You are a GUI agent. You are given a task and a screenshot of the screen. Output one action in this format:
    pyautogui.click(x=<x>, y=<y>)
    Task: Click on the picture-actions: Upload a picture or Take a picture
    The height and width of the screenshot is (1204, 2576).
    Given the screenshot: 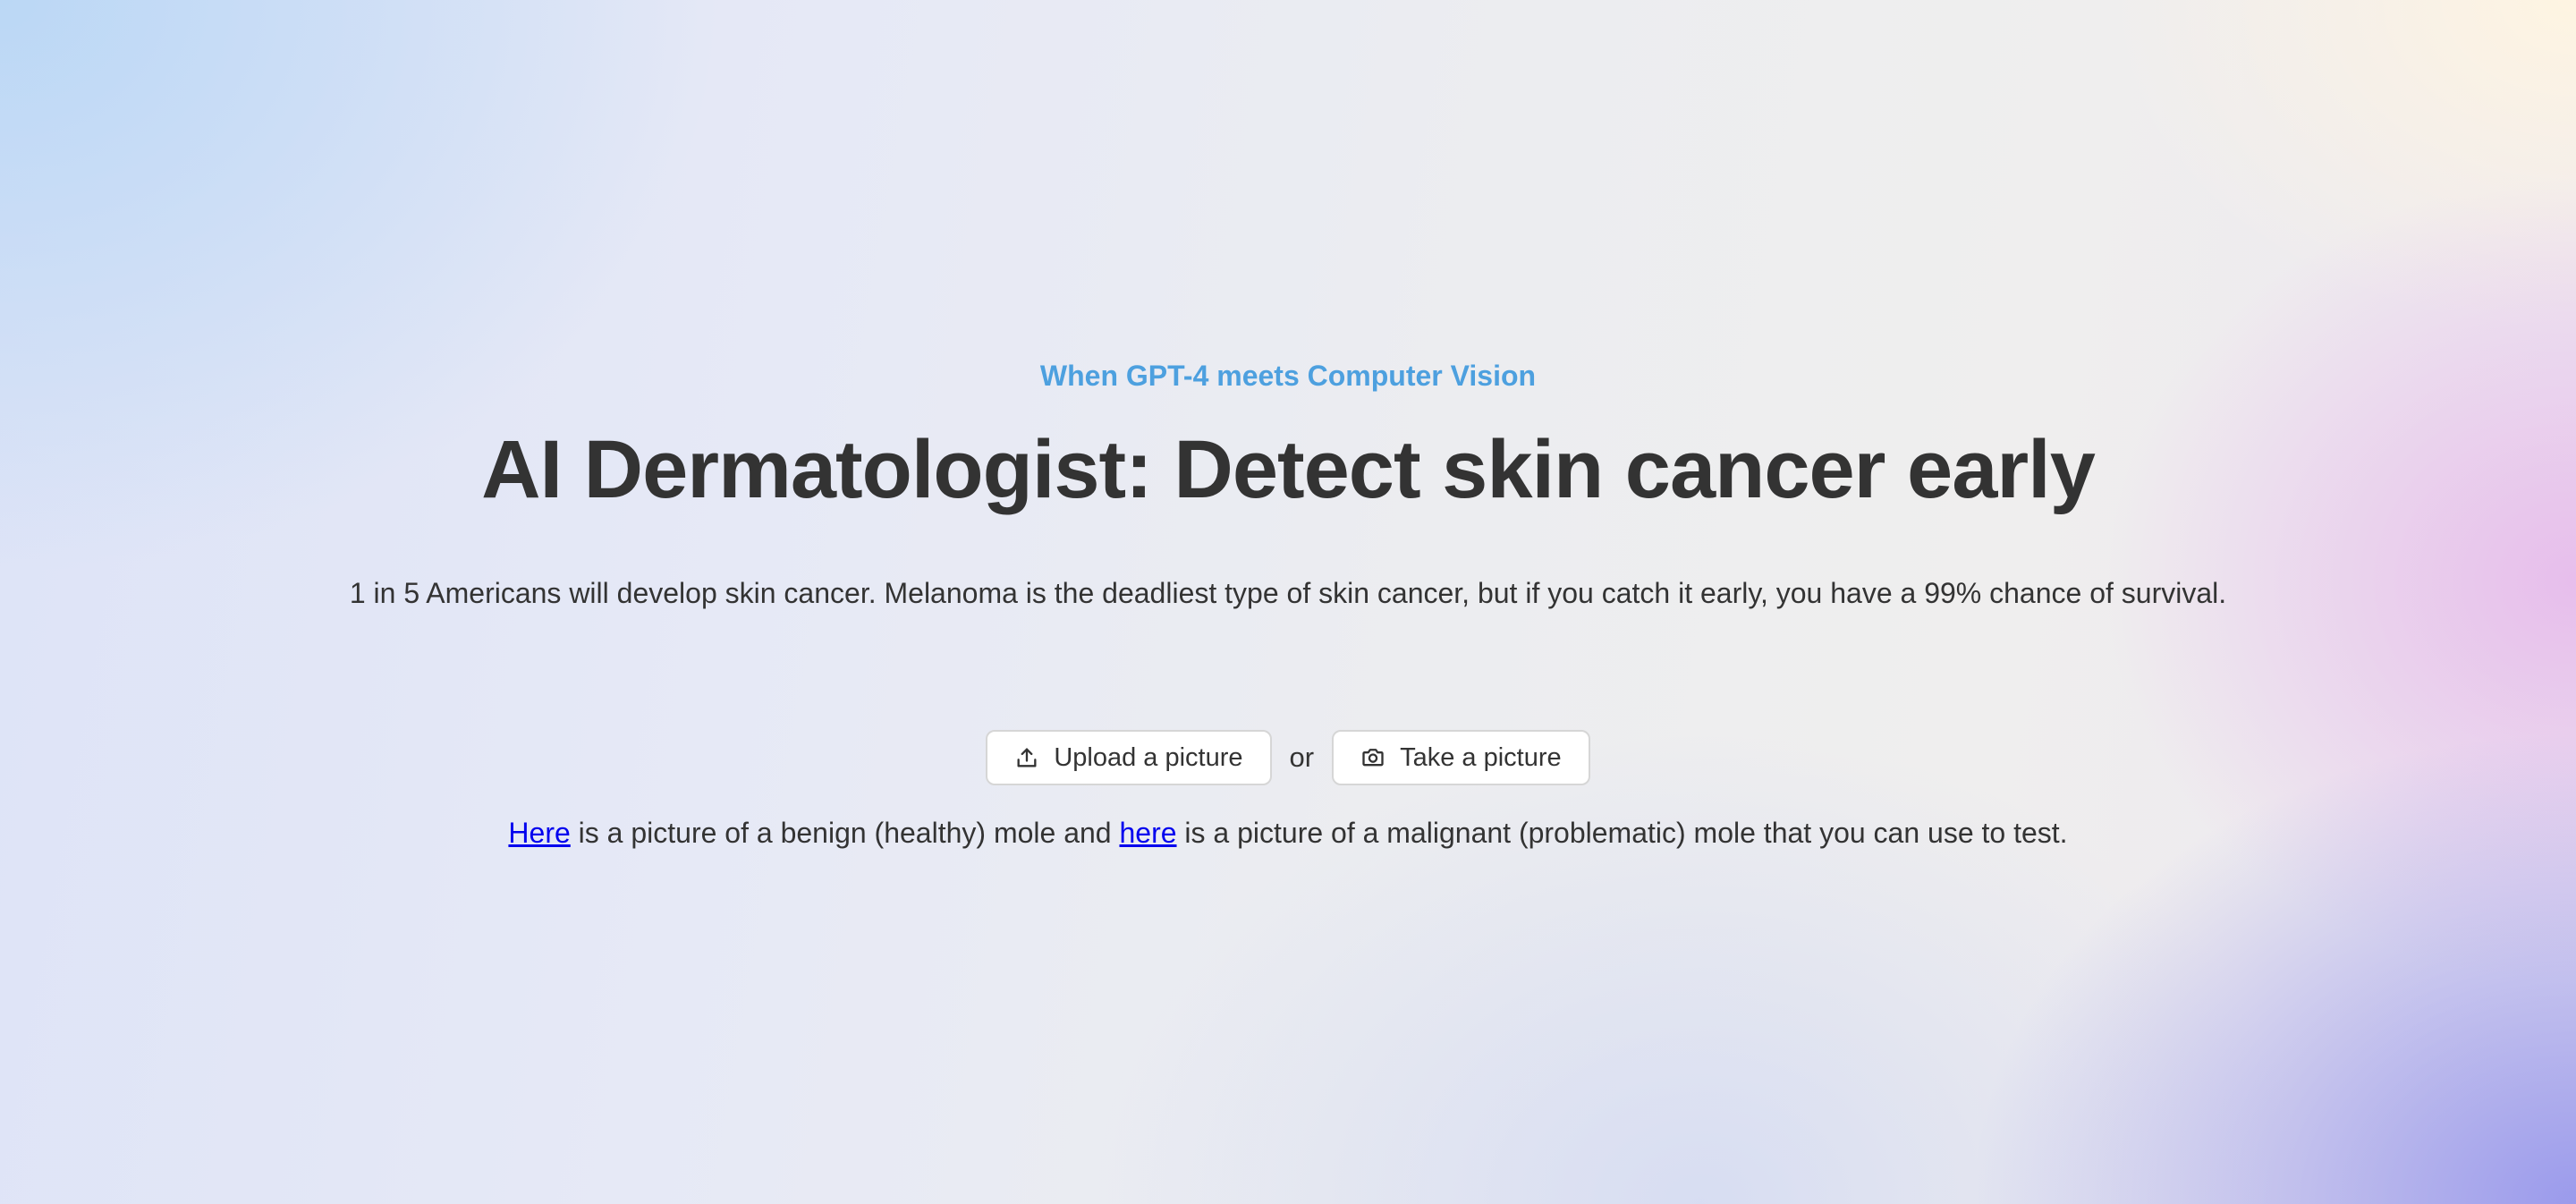 What is the action you would take?
    pyautogui.click(x=1288, y=758)
    